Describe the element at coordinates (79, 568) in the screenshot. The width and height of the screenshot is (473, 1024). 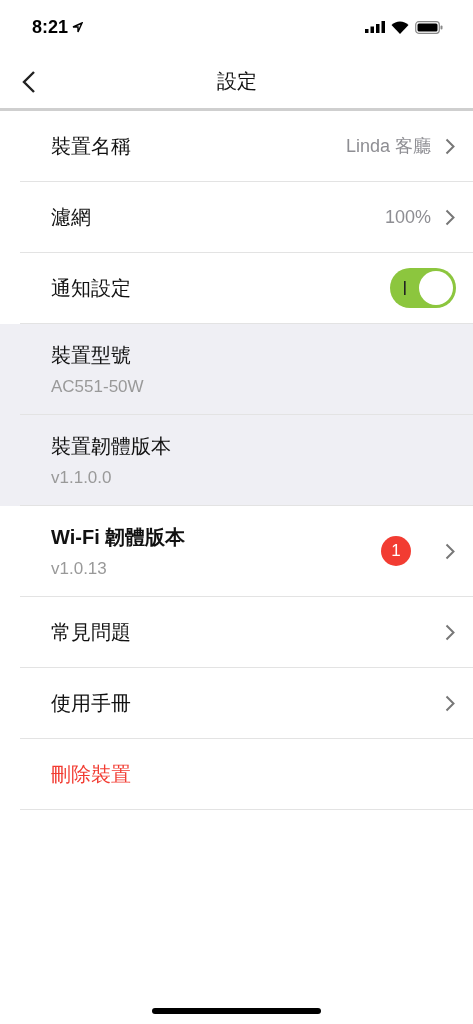
I see `row-subtitle: v1.0.13` at that location.